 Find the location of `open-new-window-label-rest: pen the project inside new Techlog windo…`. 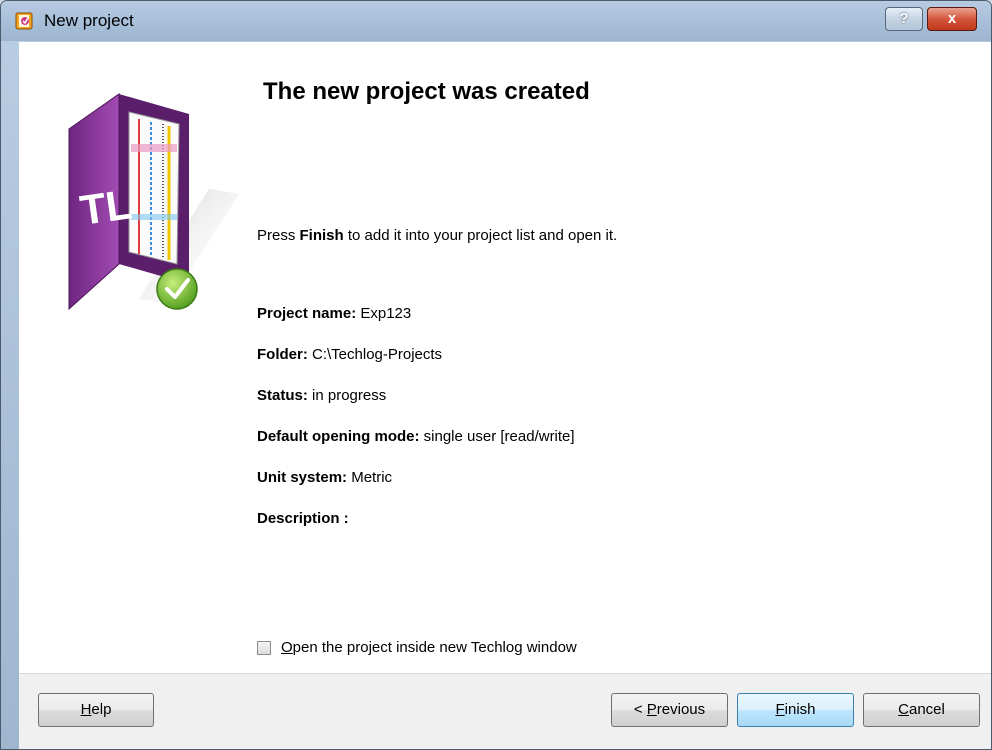

open-new-window-label-rest: pen the project inside new Techlog windo… is located at coordinates (434, 647).